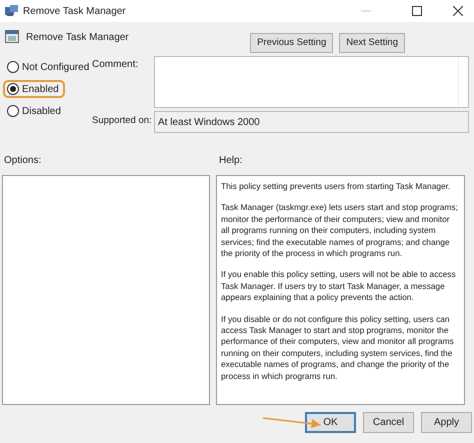 This screenshot has height=443, width=474. What do you see at coordinates (458, 11) in the screenshot?
I see `close-icon` at bounding box center [458, 11].